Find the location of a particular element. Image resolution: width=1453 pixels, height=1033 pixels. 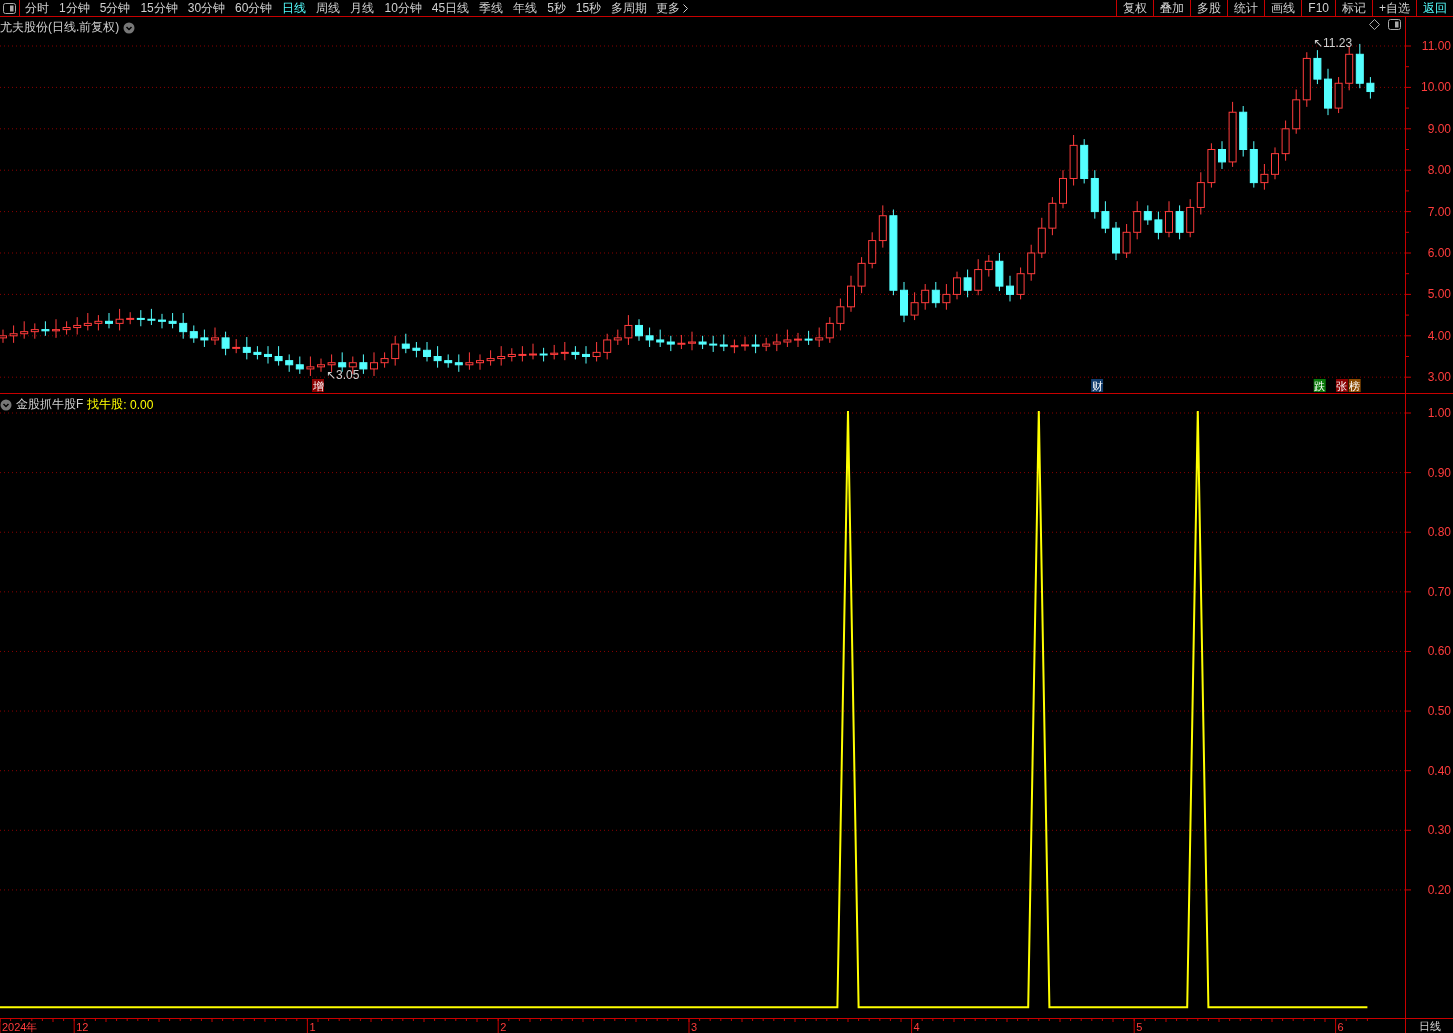

axis-label: 0.30 is located at coordinates (1439, 830).